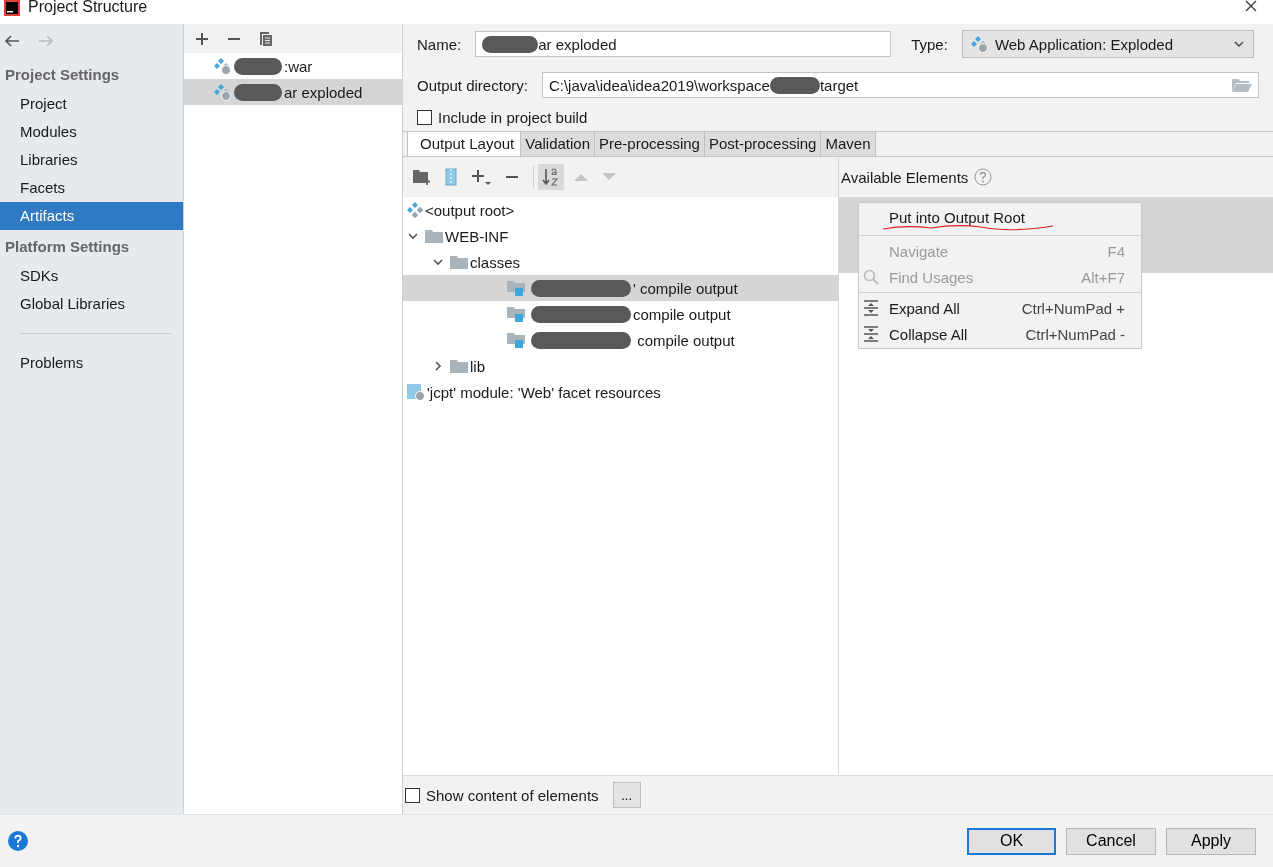 The width and height of the screenshot is (1273, 867). What do you see at coordinates (495, 262) in the screenshot?
I see `tree-item-label: classes` at bounding box center [495, 262].